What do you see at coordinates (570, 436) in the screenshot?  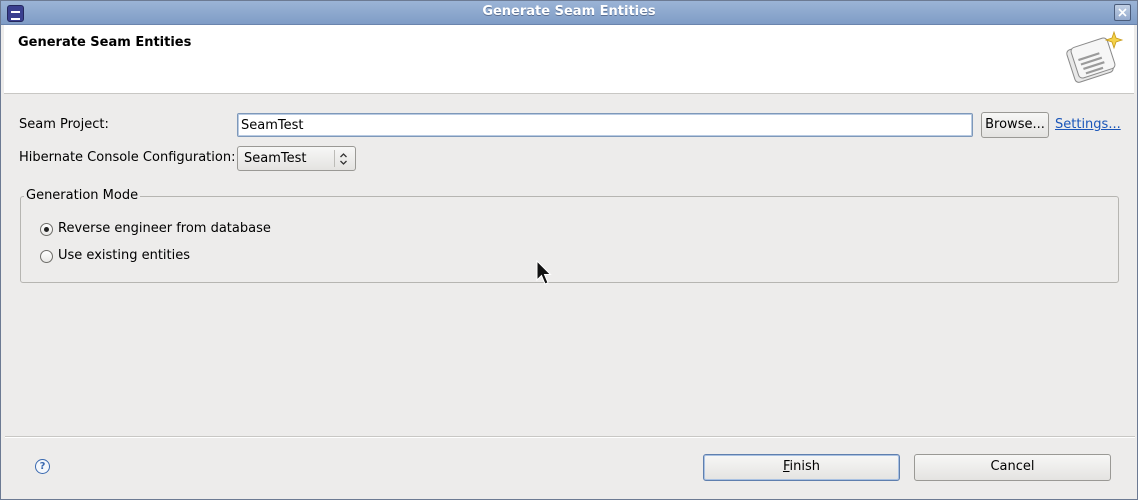 I see `footer-separator` at bounding box center [570, 436].